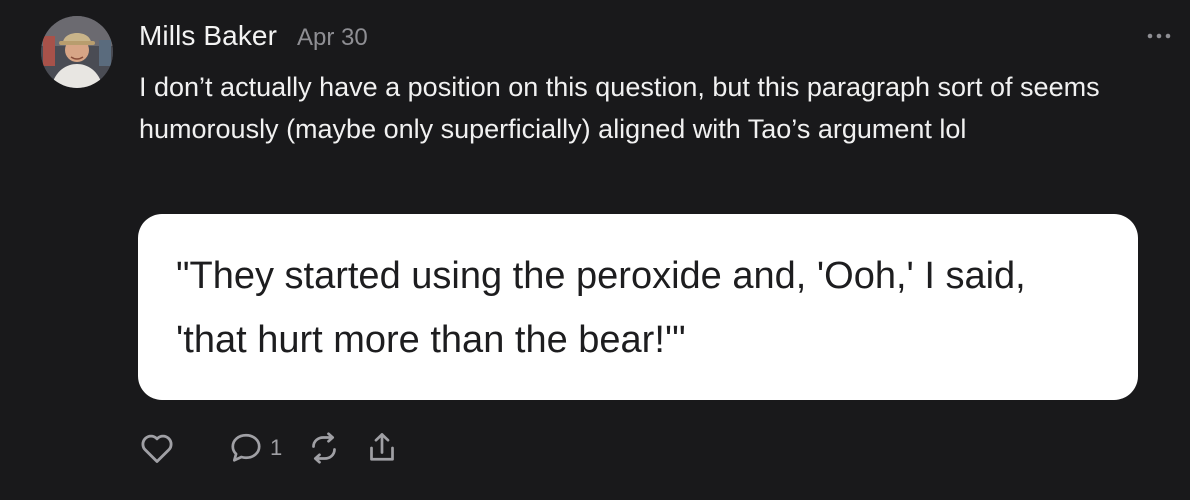 The height and width of the screenshot is (500, 1190). I want to click on restack-icon, so click(324, 448).